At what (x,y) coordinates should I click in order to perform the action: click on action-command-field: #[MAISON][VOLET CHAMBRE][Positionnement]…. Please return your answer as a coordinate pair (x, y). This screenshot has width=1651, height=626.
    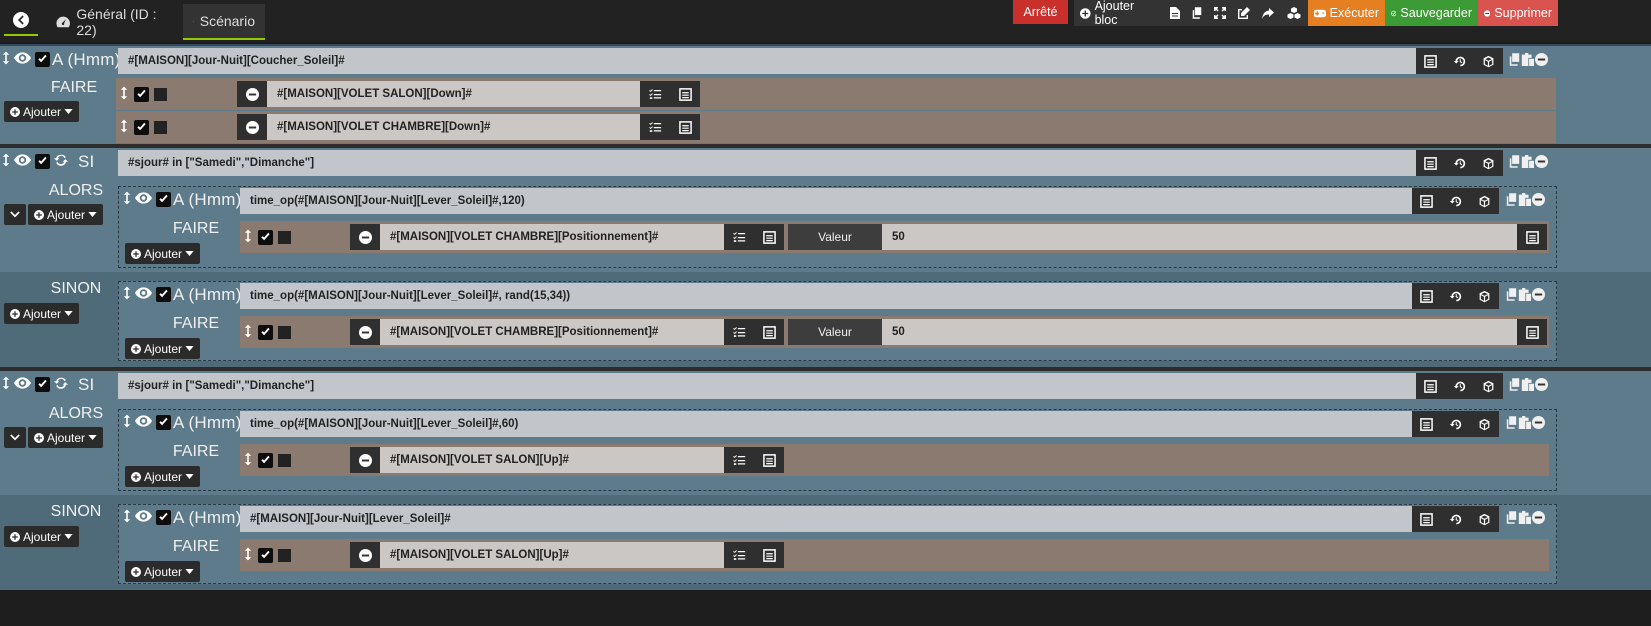
    Looking at the image, I should click on (552, 237).